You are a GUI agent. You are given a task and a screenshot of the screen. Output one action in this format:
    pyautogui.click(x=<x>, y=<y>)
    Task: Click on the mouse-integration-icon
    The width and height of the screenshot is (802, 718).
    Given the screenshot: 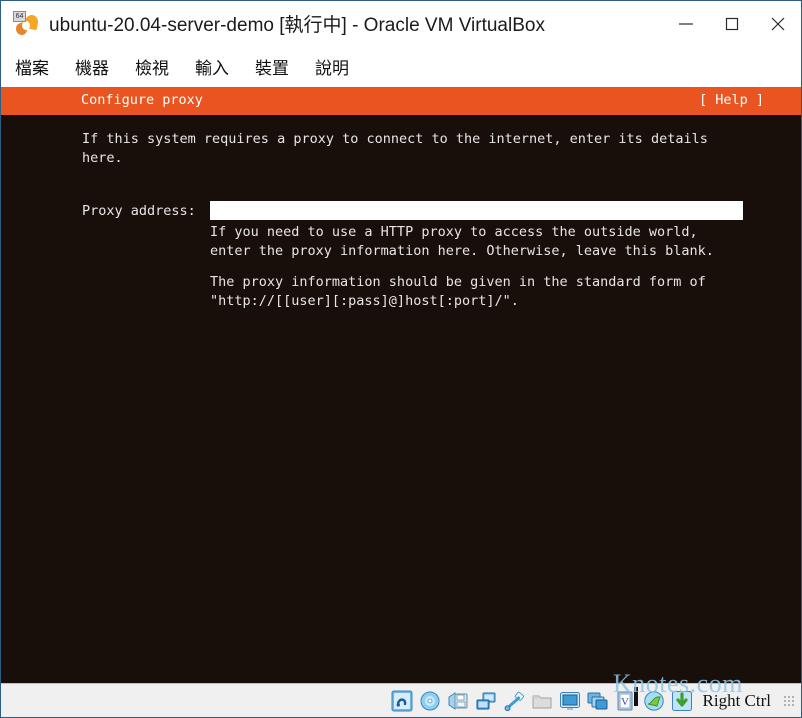 What is the action you would take?
    pyautogui.click(x=654, y=701)
    